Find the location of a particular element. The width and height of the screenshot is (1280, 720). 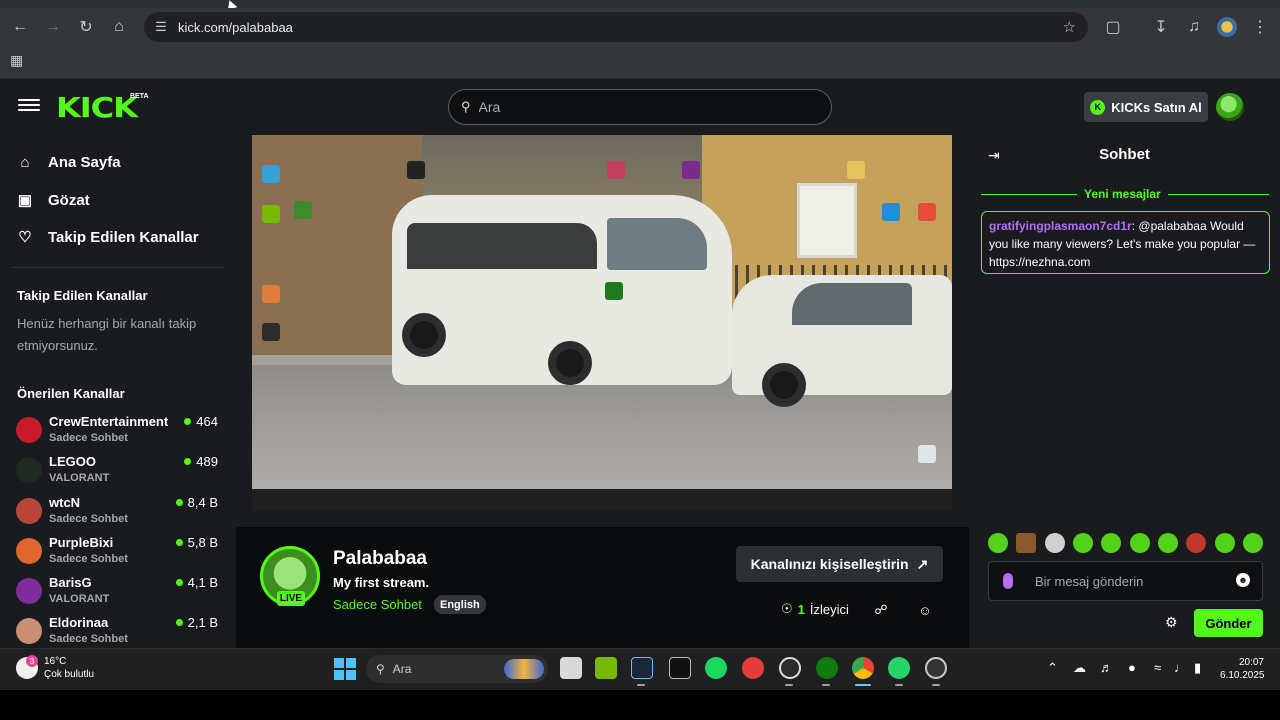

sidebar-item-label: Takip Edilen Kanallar is located at coordinates (123, 237).